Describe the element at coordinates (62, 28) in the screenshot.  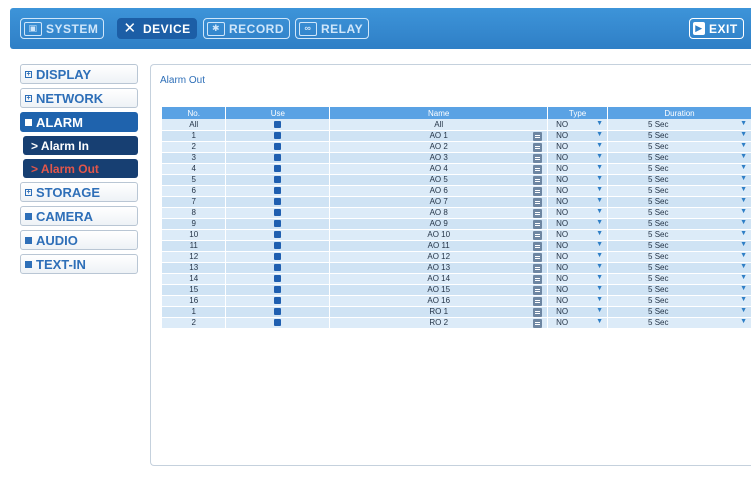
I see `tab-system: ▣ SYSTEM` at that location.